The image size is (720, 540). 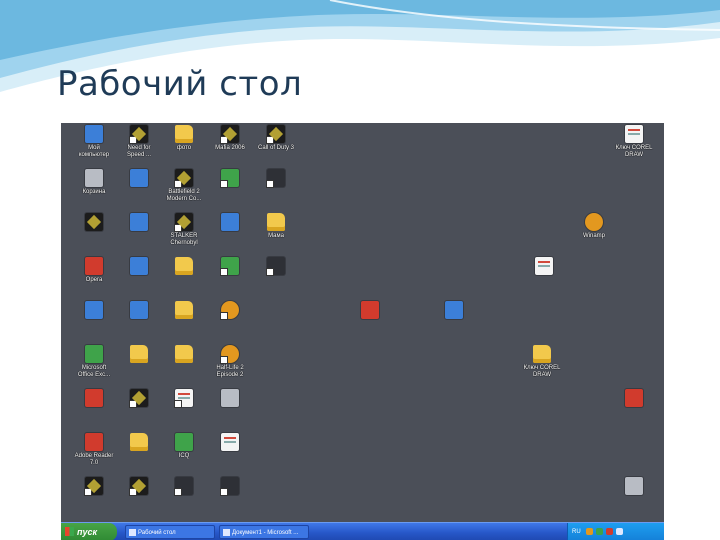 What do you see at coordinates (94, 134) in the screenshot?
I see `computer-icon` at bounding box center [94, 134].